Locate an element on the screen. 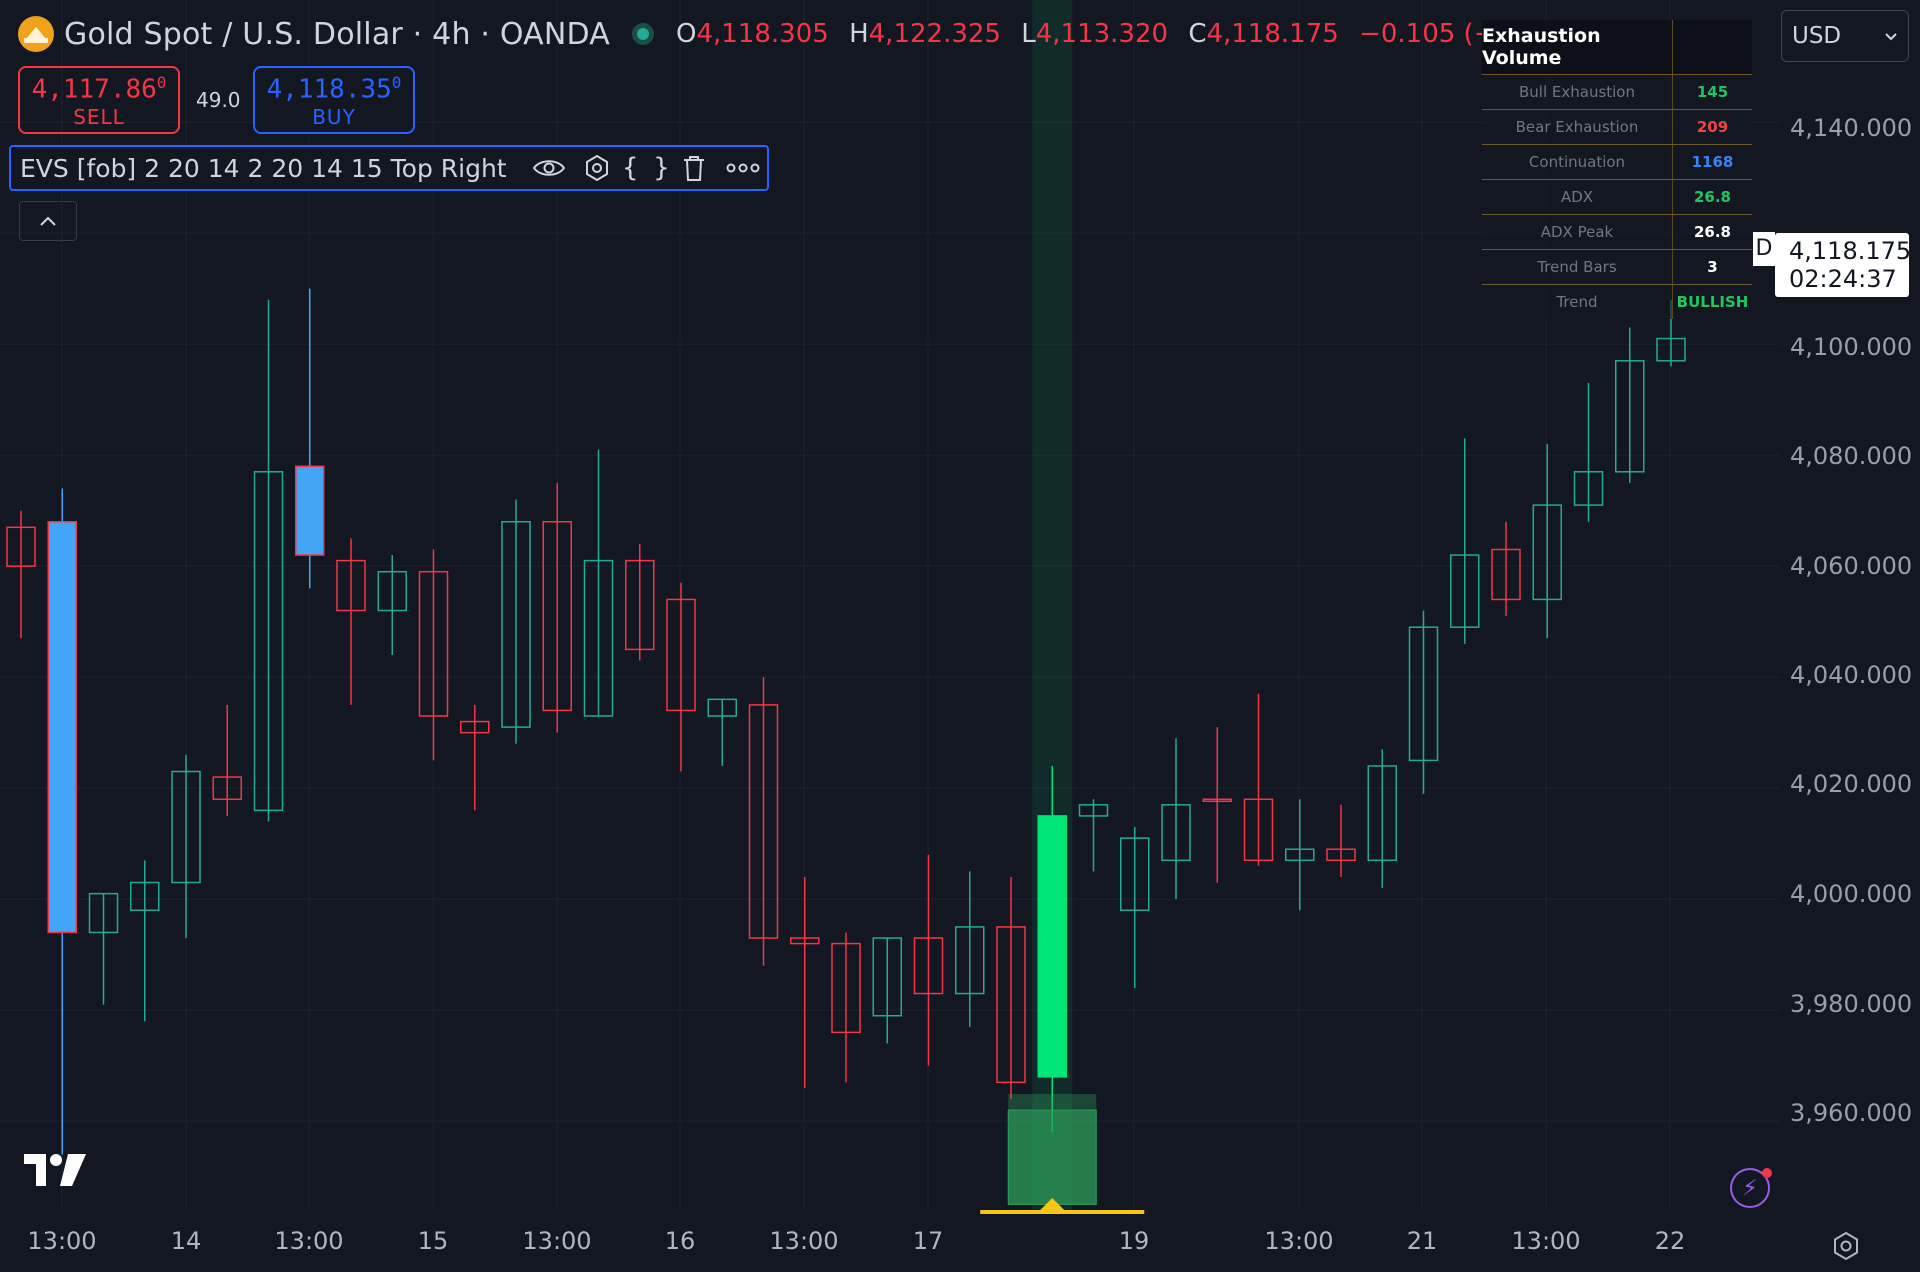  more-icon is located at coordinates (743, 168).